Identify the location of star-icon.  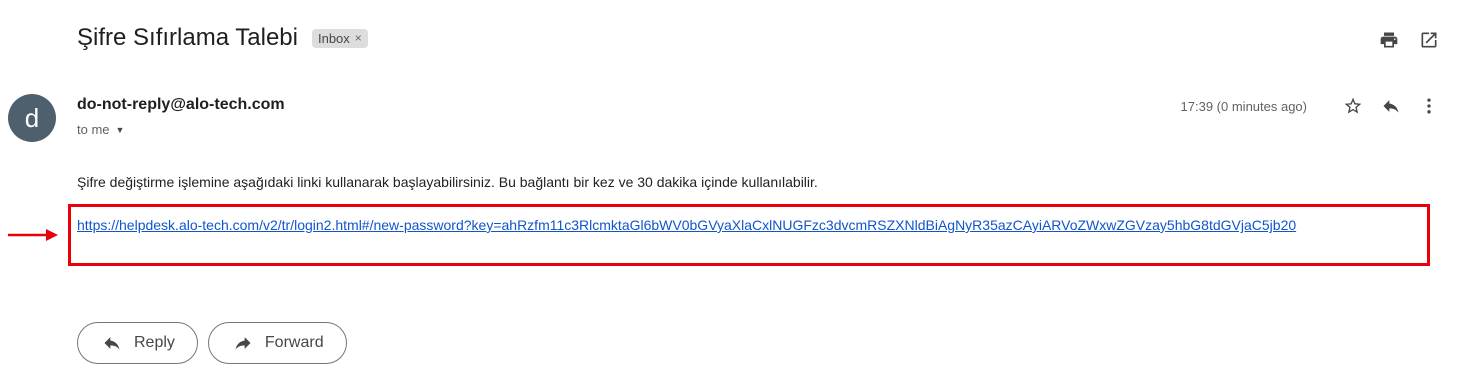
(1353, 106).